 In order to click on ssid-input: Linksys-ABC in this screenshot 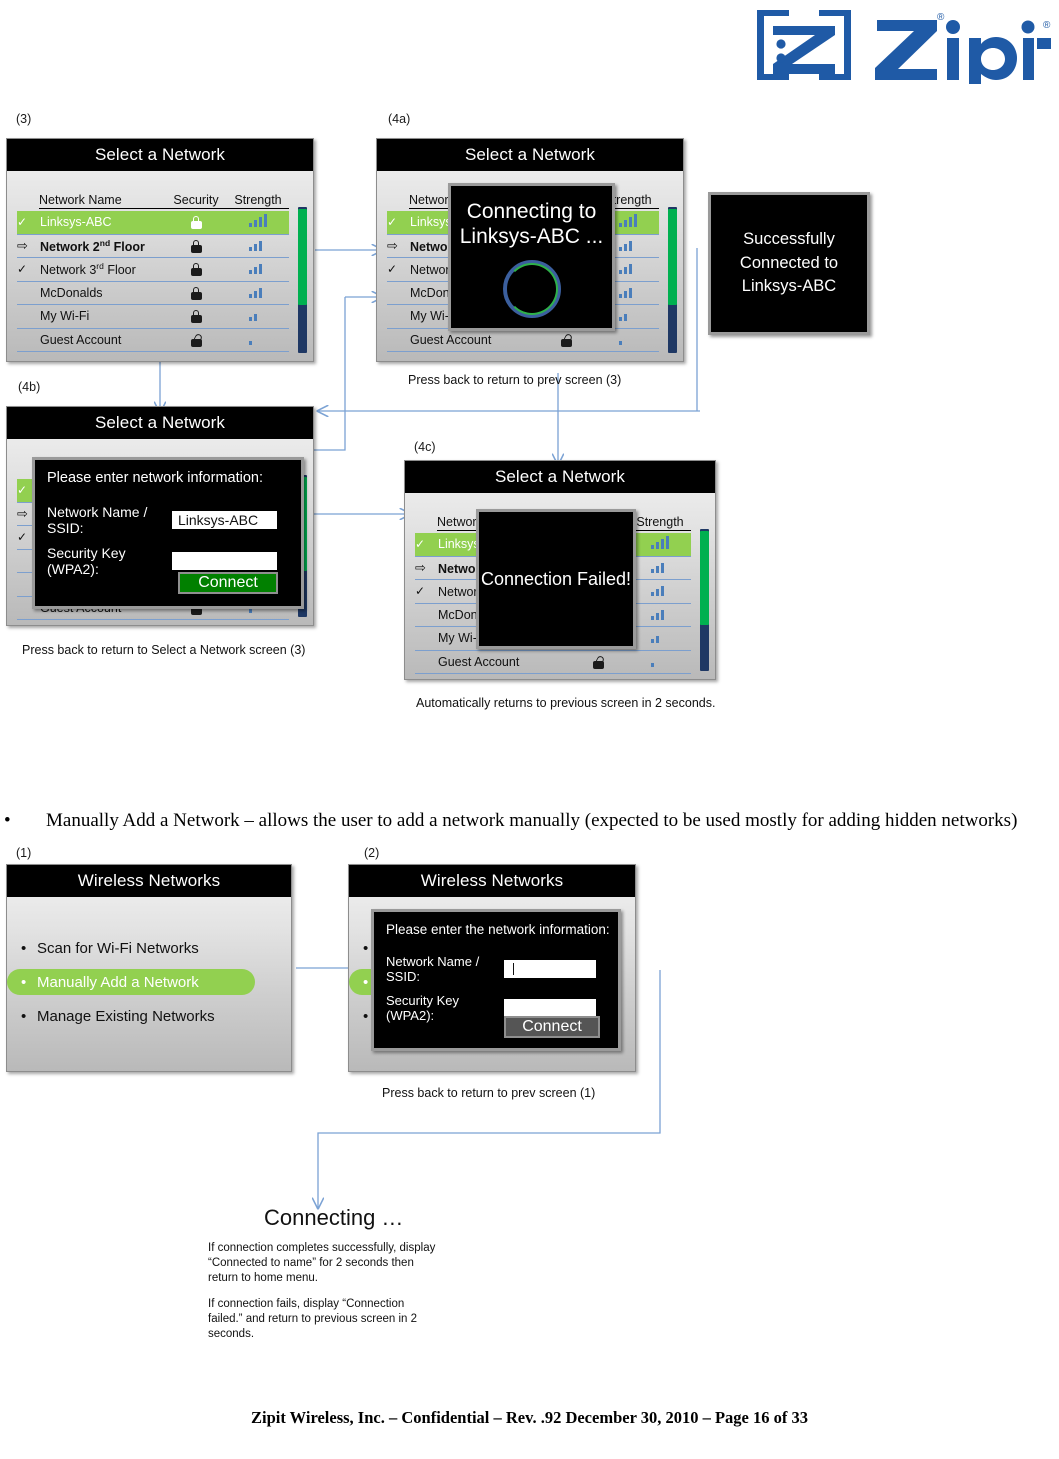, I will do `click(224, 520)`.